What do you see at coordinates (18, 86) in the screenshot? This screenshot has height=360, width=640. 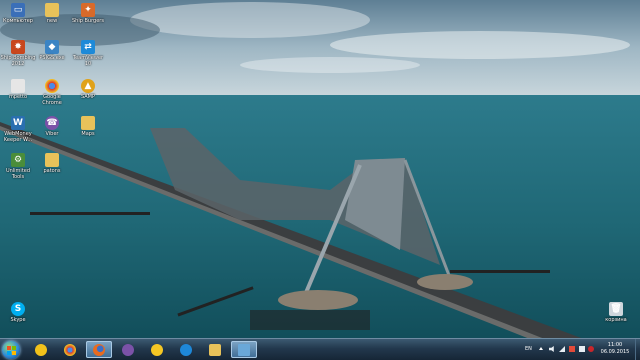 I see `document-icon` at bounding box center [18, 86].